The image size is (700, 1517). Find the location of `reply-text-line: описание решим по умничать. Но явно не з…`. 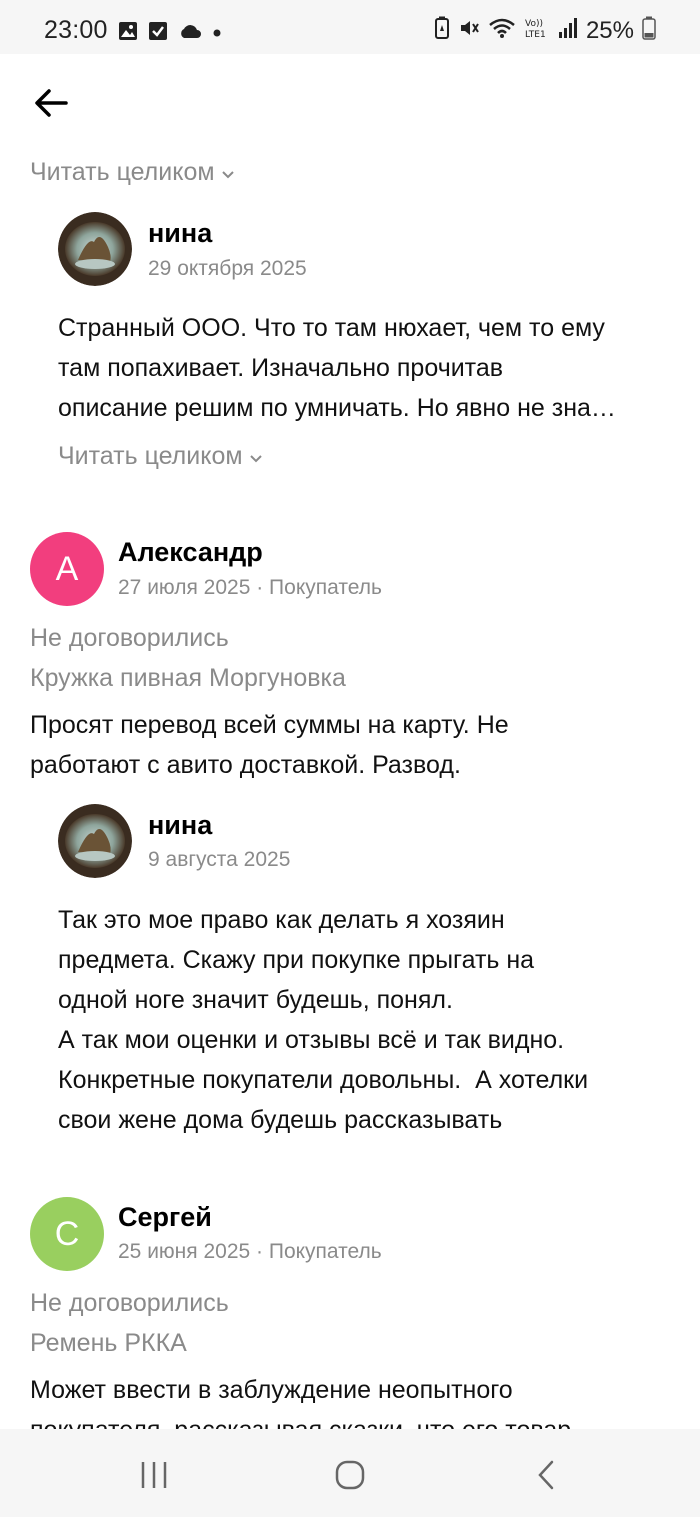

reply-text-line: описание решим по умничать. Но явно не з… is located at coordinates (337, 408).